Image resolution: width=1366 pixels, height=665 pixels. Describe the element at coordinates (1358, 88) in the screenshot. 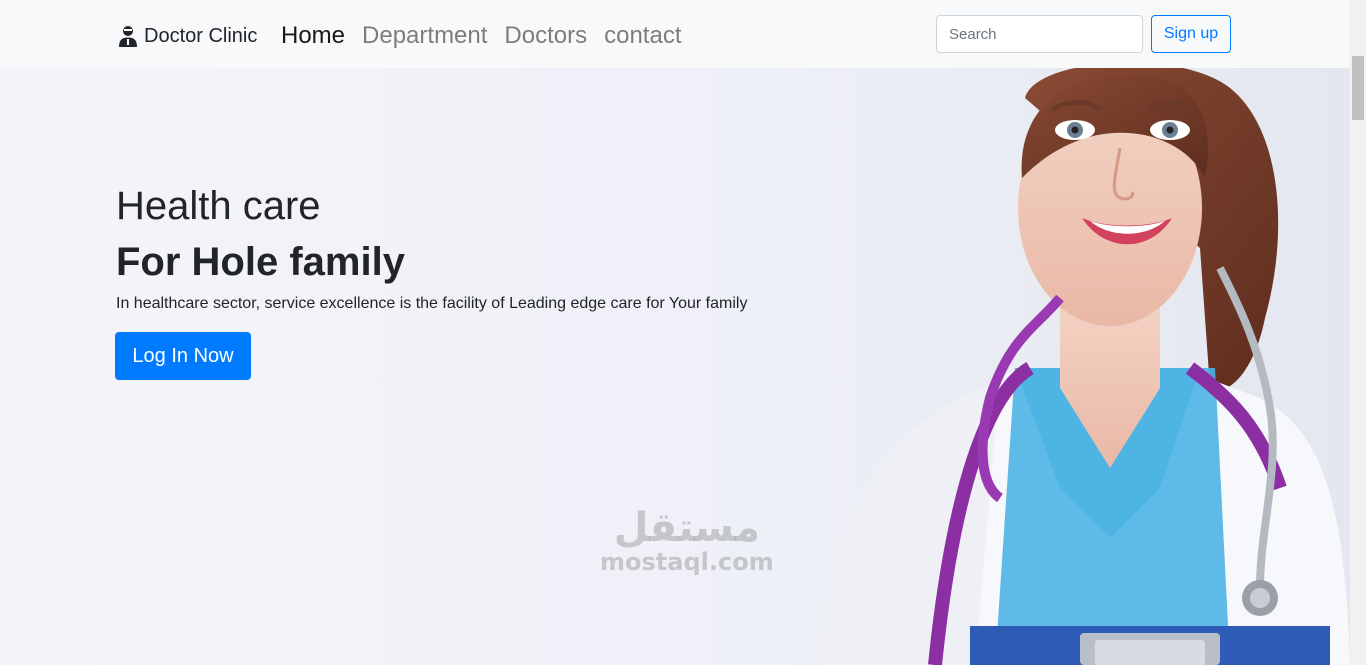

I see `scrollbar-thumb` at that location.